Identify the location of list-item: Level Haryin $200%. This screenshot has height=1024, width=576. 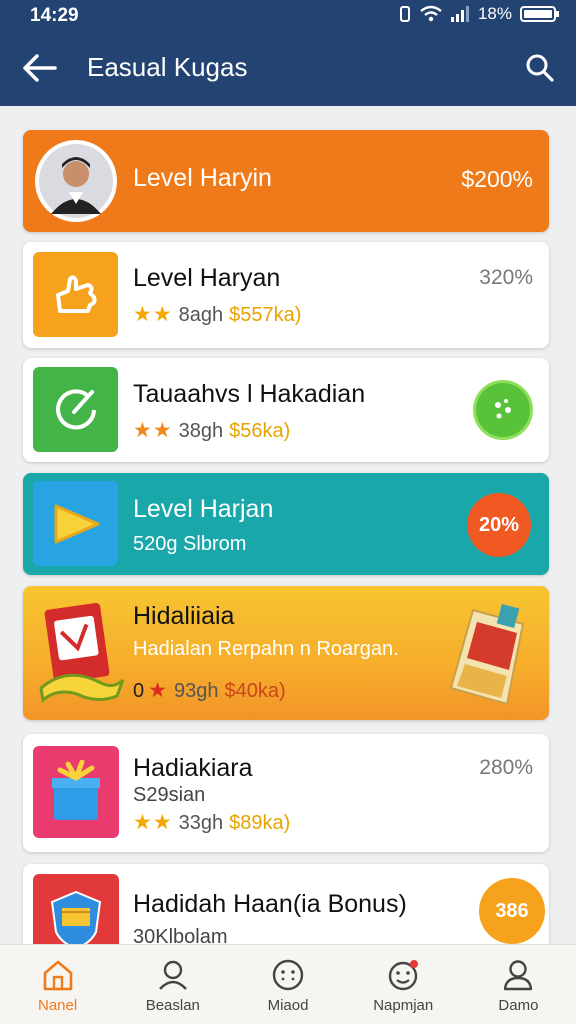
(286, 181).